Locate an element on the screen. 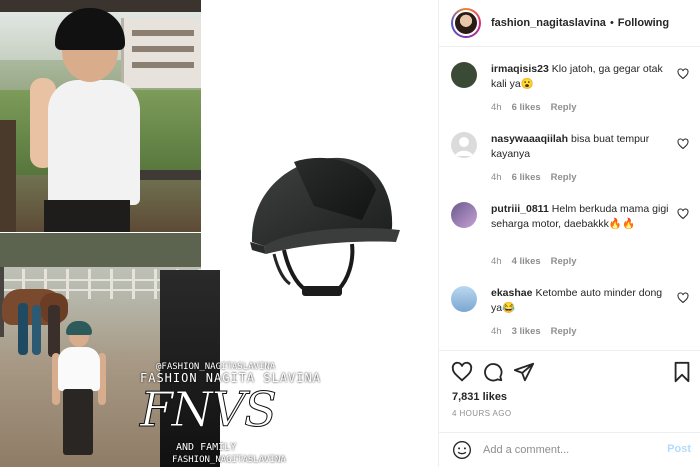 The image size is (700, 467). share-icon is located at coordinates (524, 372).